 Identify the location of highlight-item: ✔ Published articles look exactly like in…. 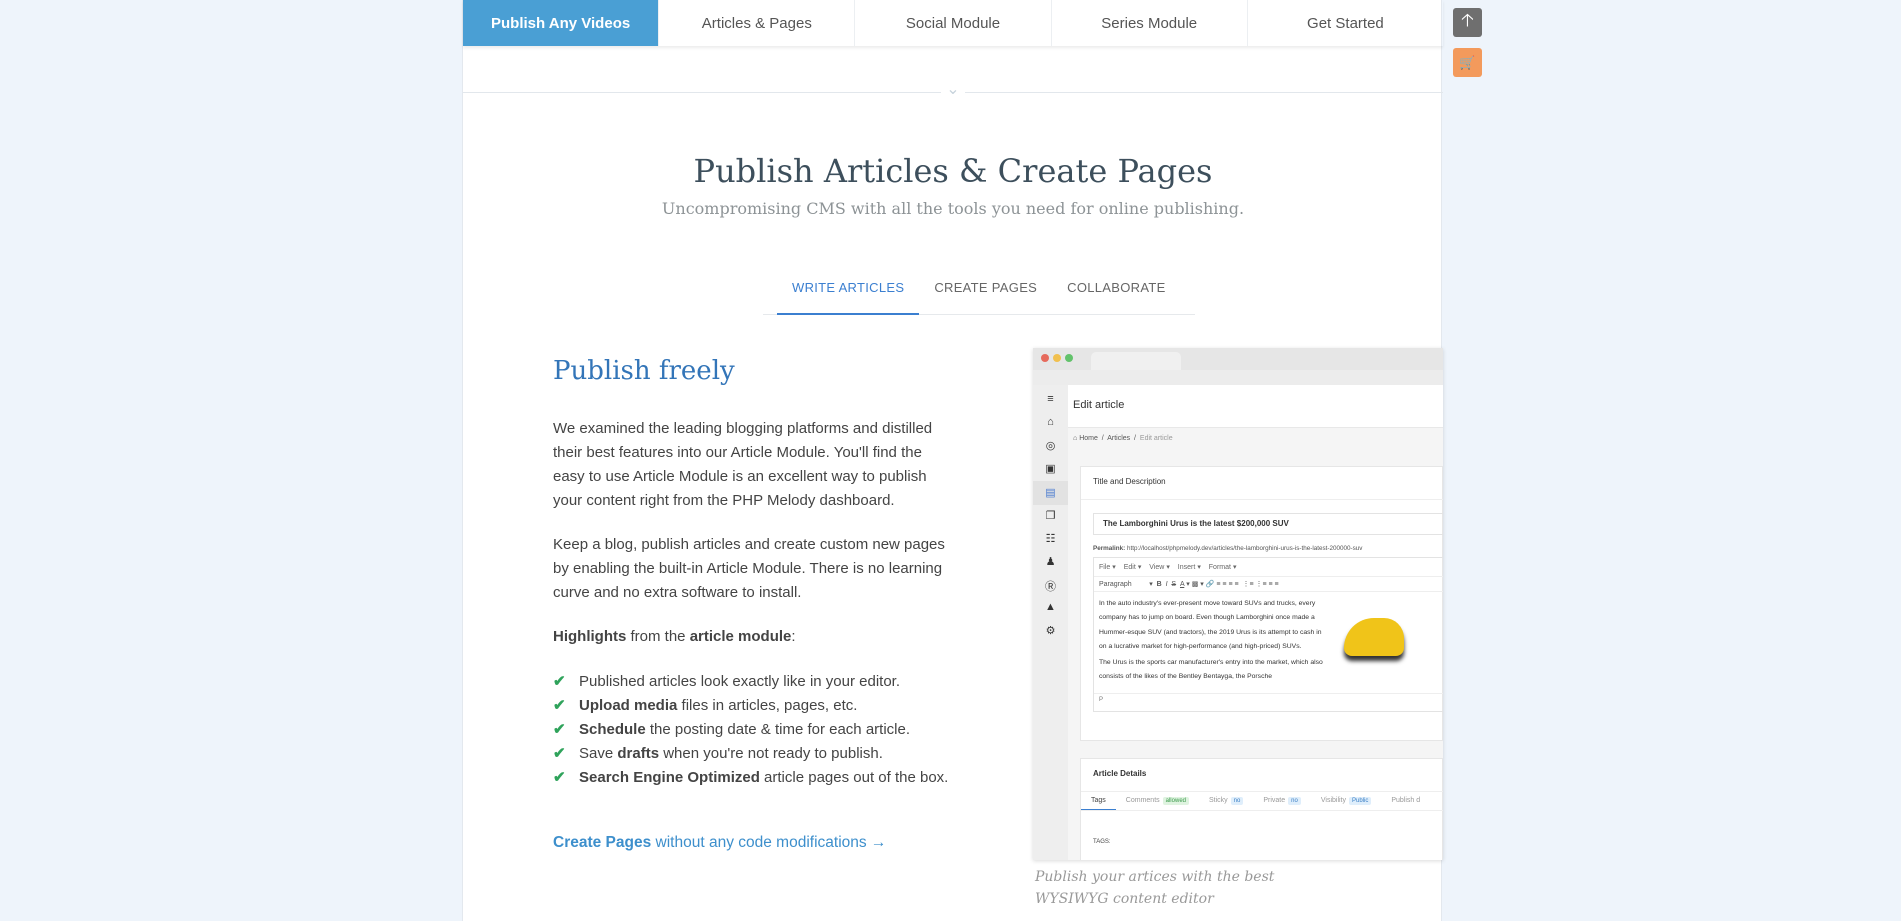
(753, 682).